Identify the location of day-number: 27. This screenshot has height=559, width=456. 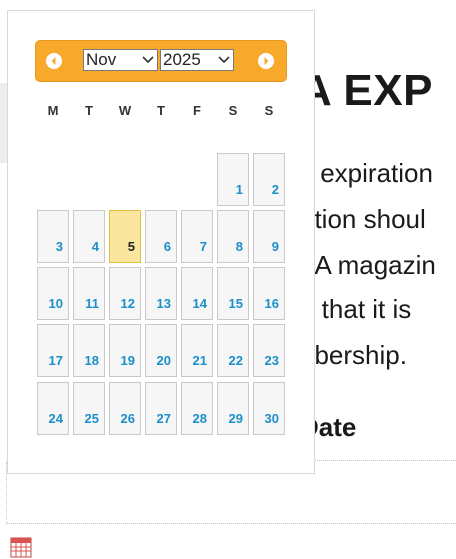
(163, 418).